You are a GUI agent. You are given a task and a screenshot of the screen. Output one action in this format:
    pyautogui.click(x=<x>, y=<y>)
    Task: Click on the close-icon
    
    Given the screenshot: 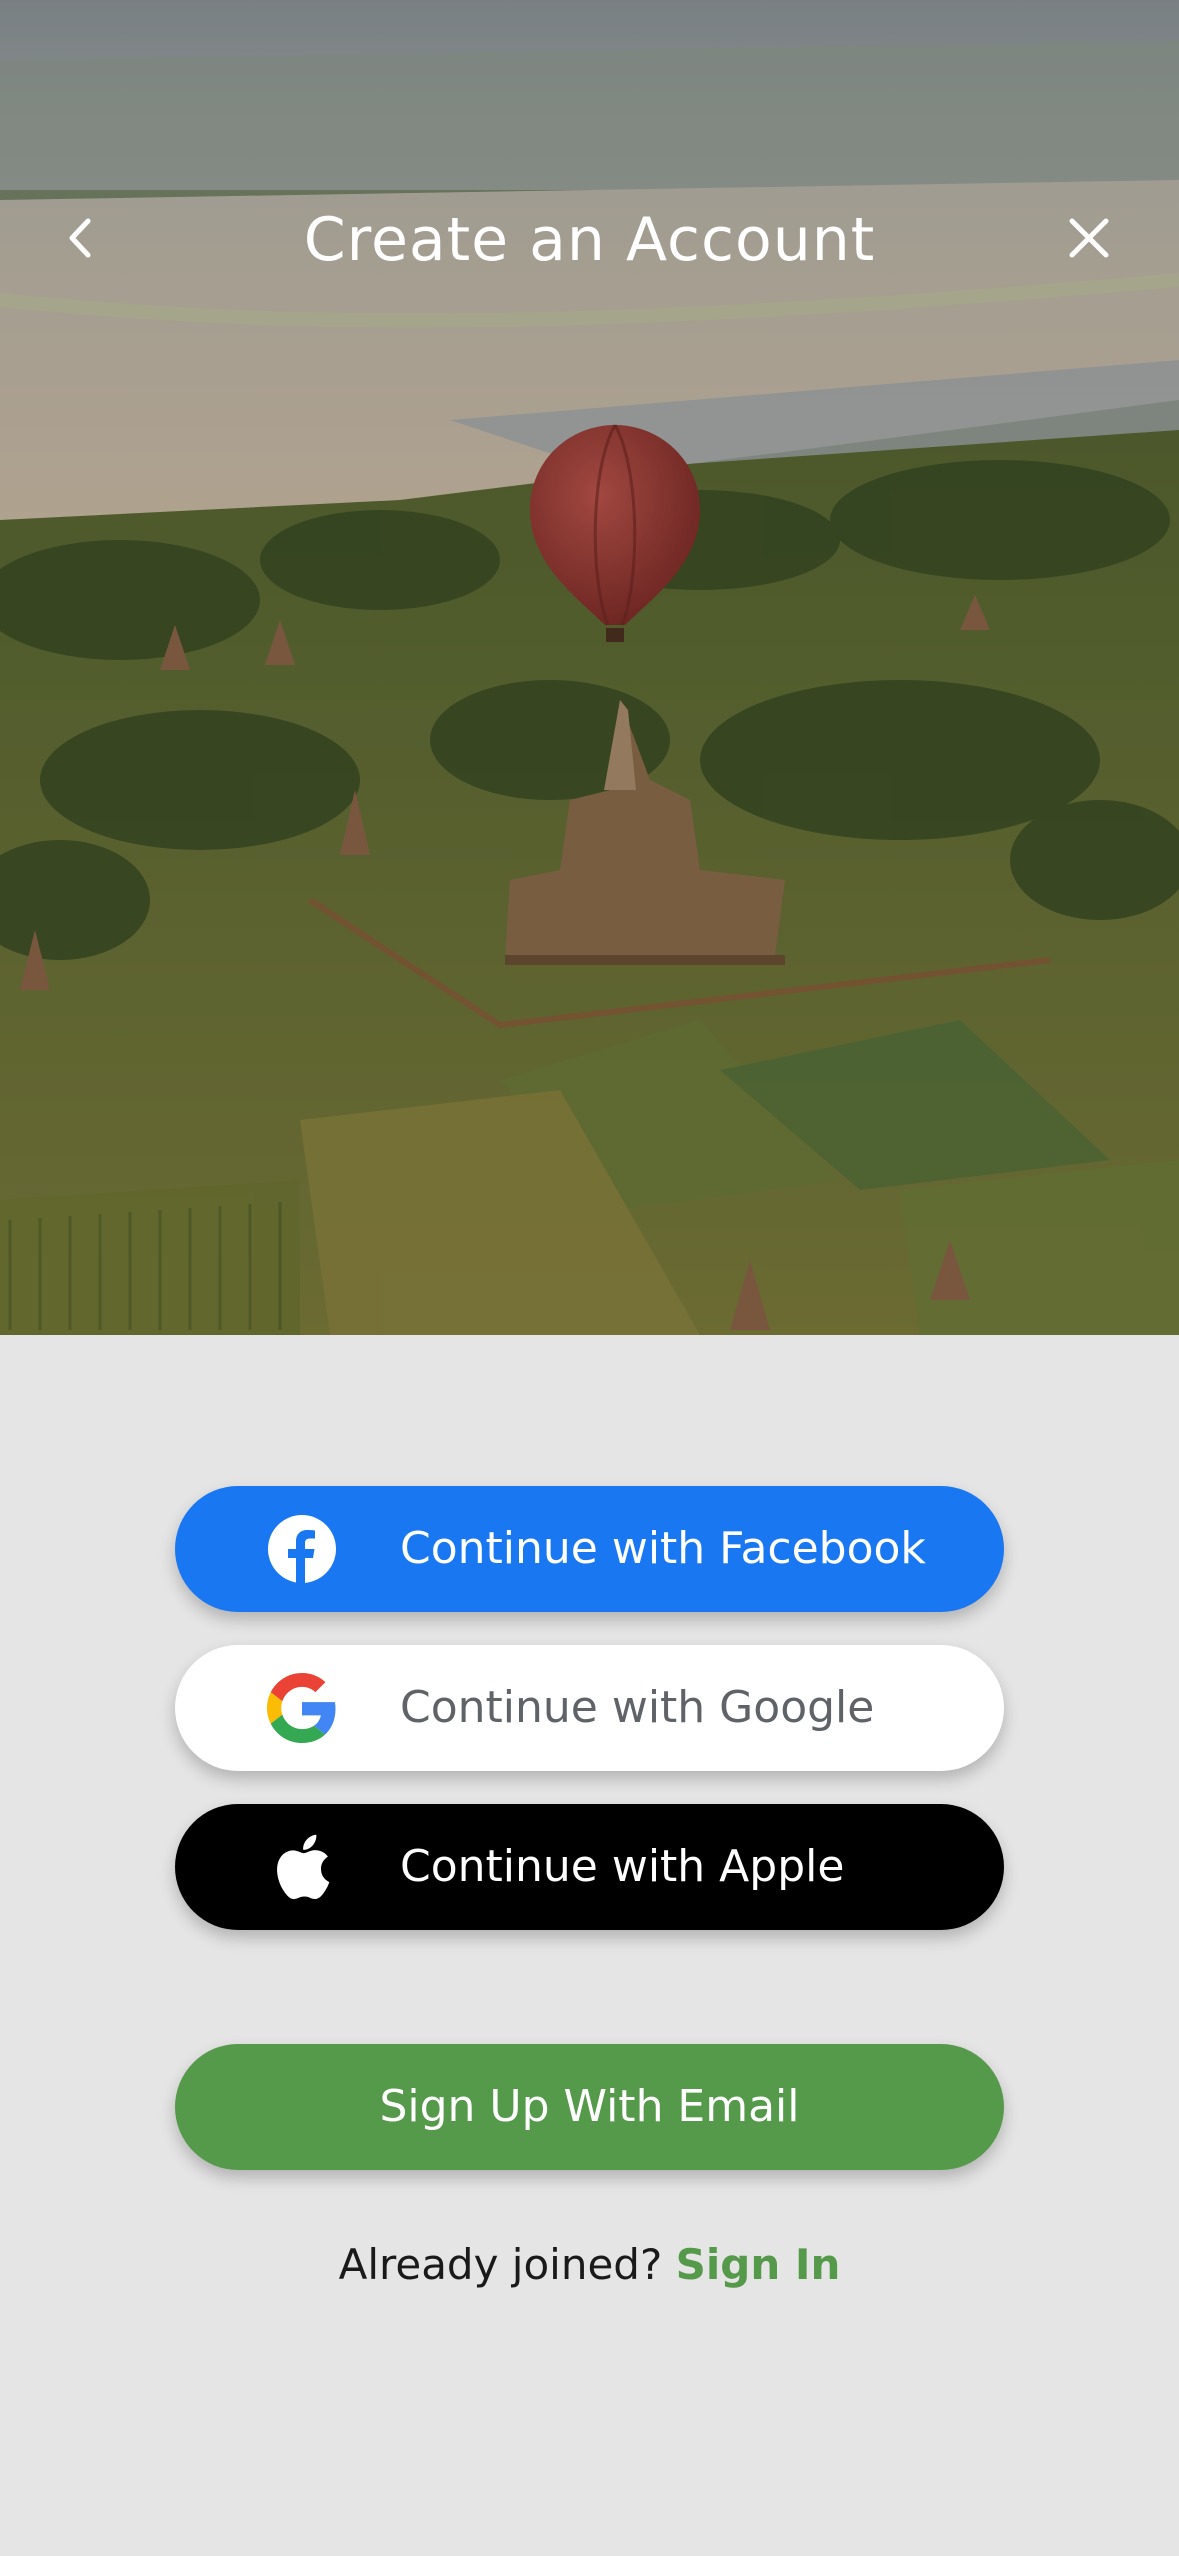 What is the action you would take?
    pyautogui.click(x=1089, y=240)
    